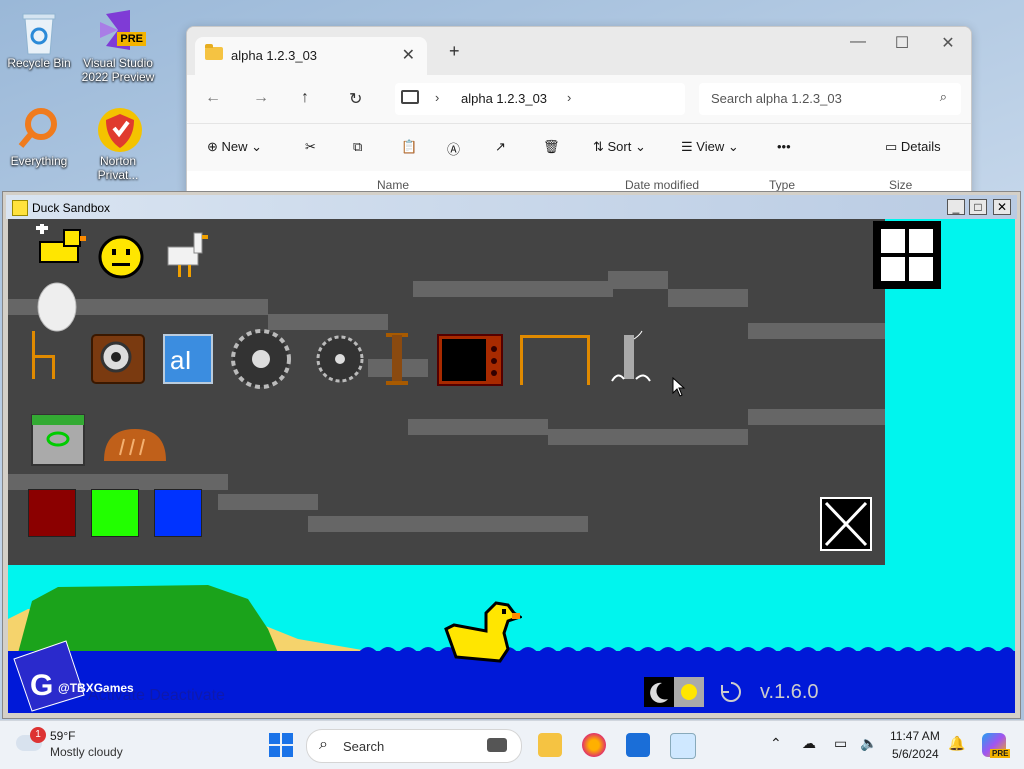 This screenshot has height=769, width=1024. I want to click on column-header-date: Date modified, so click(662, 185).